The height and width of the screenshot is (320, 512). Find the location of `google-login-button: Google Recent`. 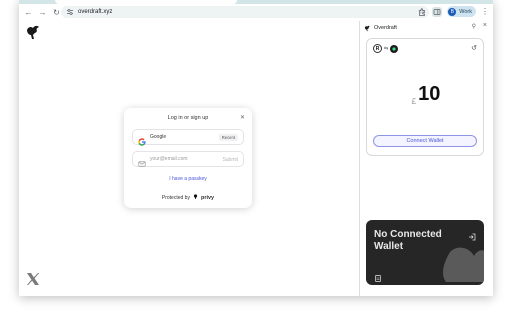

google-login-button: Google Recent is located at coordinates (188, 137).